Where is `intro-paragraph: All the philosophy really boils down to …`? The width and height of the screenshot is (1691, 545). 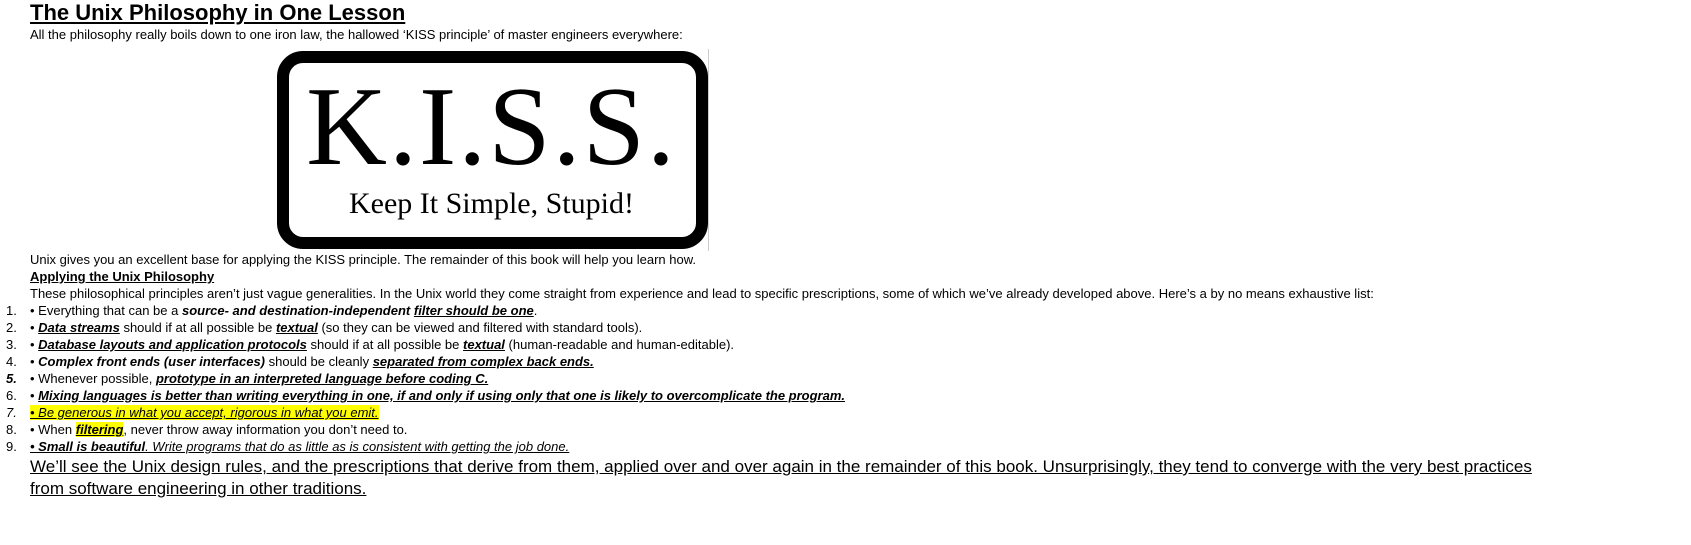
intro-paragraph: All the philosophy really boils down to … is located at coordinates (356, 34).